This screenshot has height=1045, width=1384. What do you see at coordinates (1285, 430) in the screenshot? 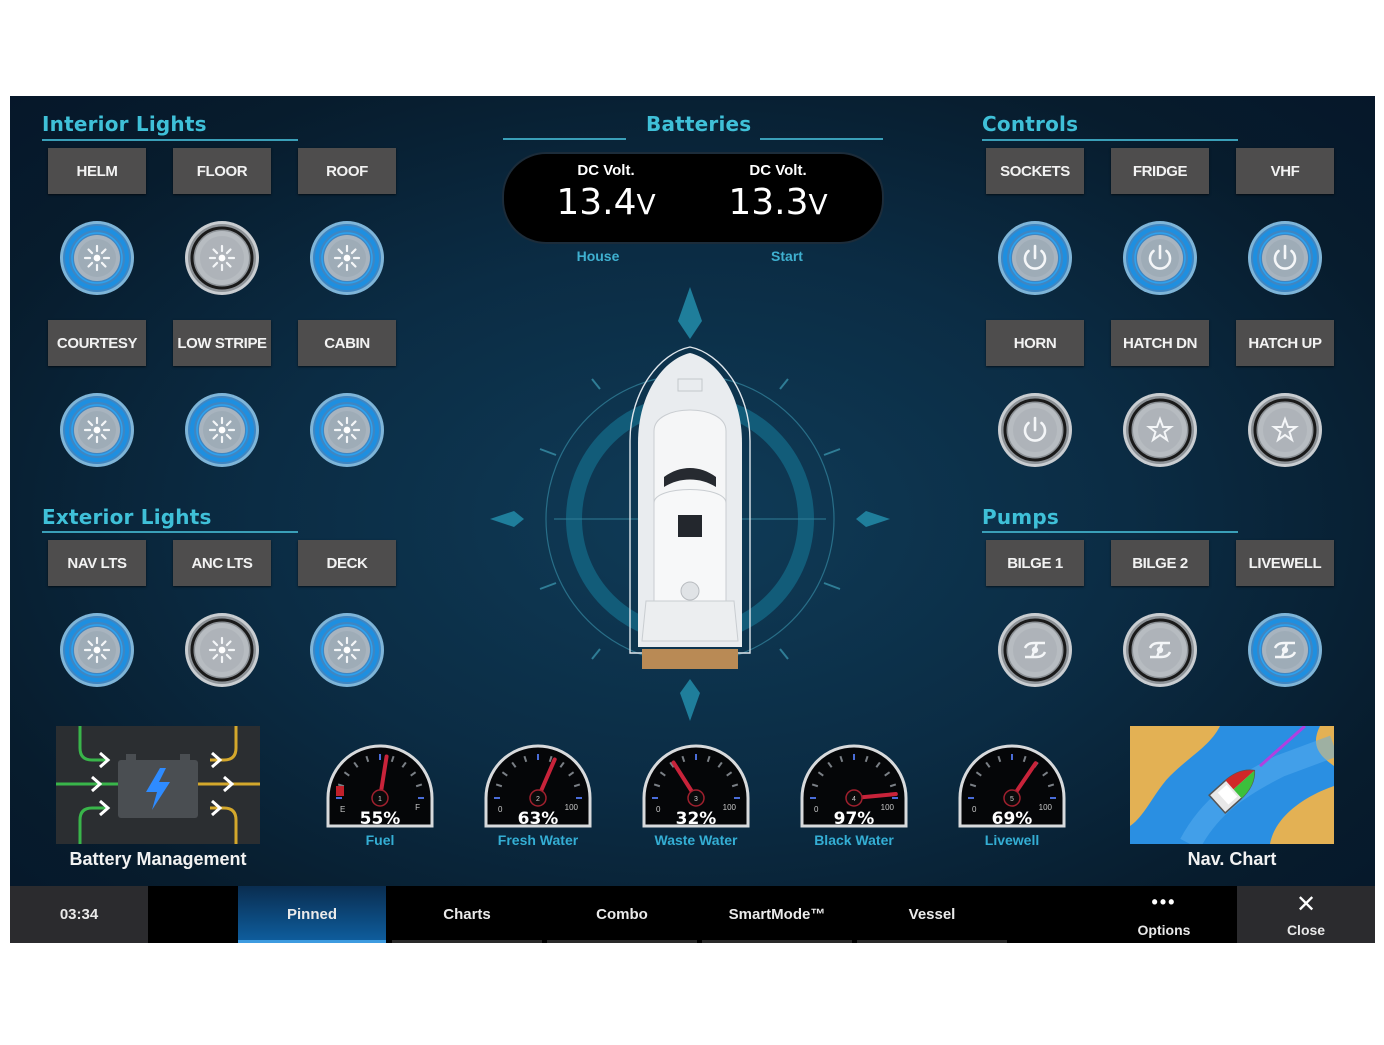
I see `controls-switch-hatch-up` at bounding box center [1285, 430].